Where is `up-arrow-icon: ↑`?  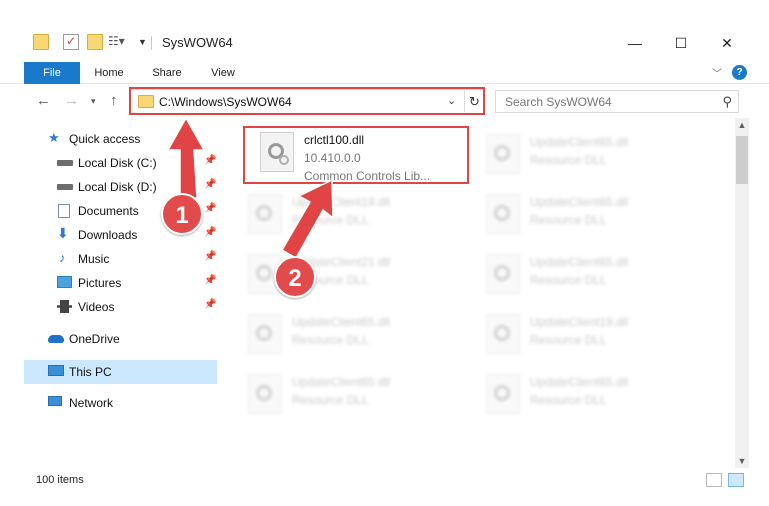
up-arrow-icon: ↑ is located at coordinates (114, 100).